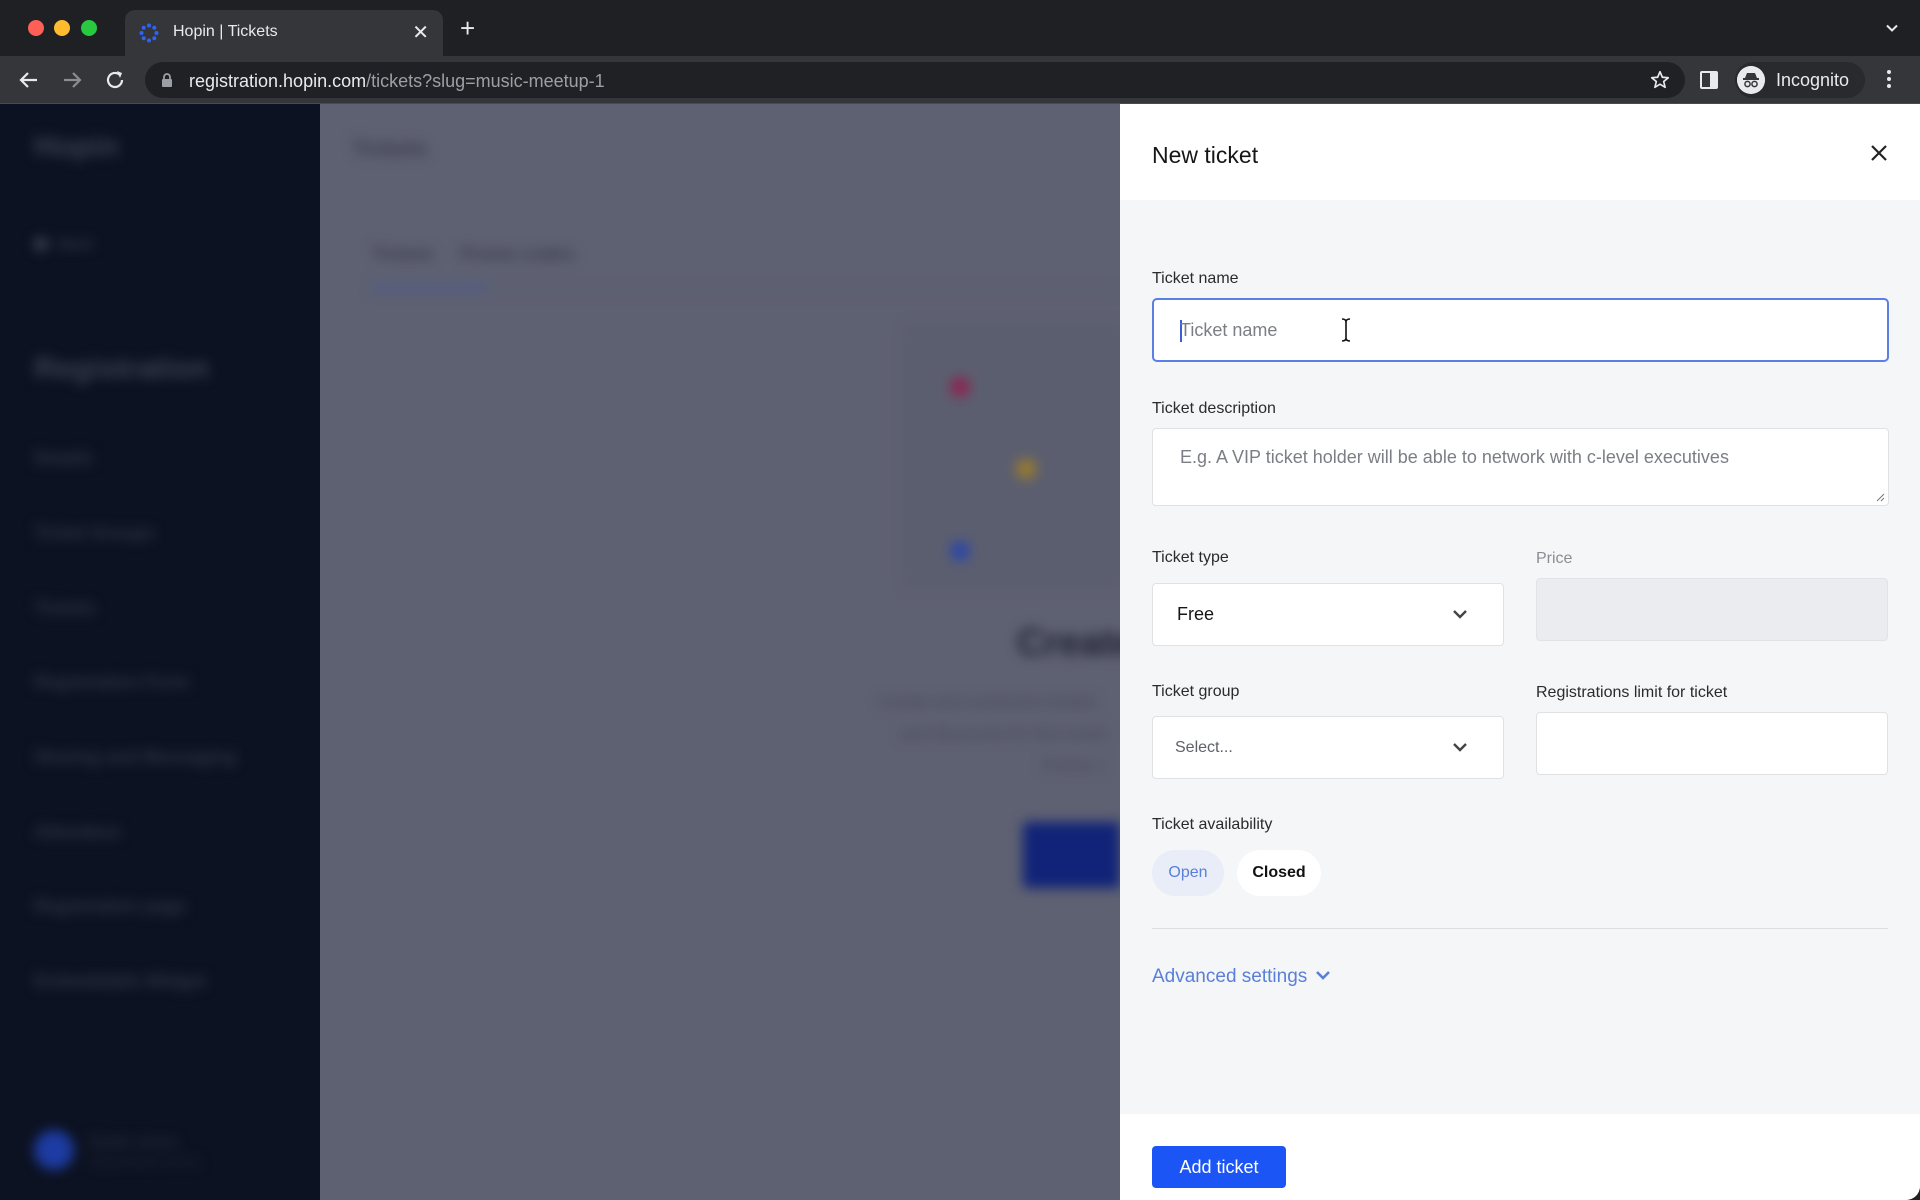  What do you see at coordinates (1712, 609) in the screenshot?
I see `price-input` at bounding box center [1712, 609].